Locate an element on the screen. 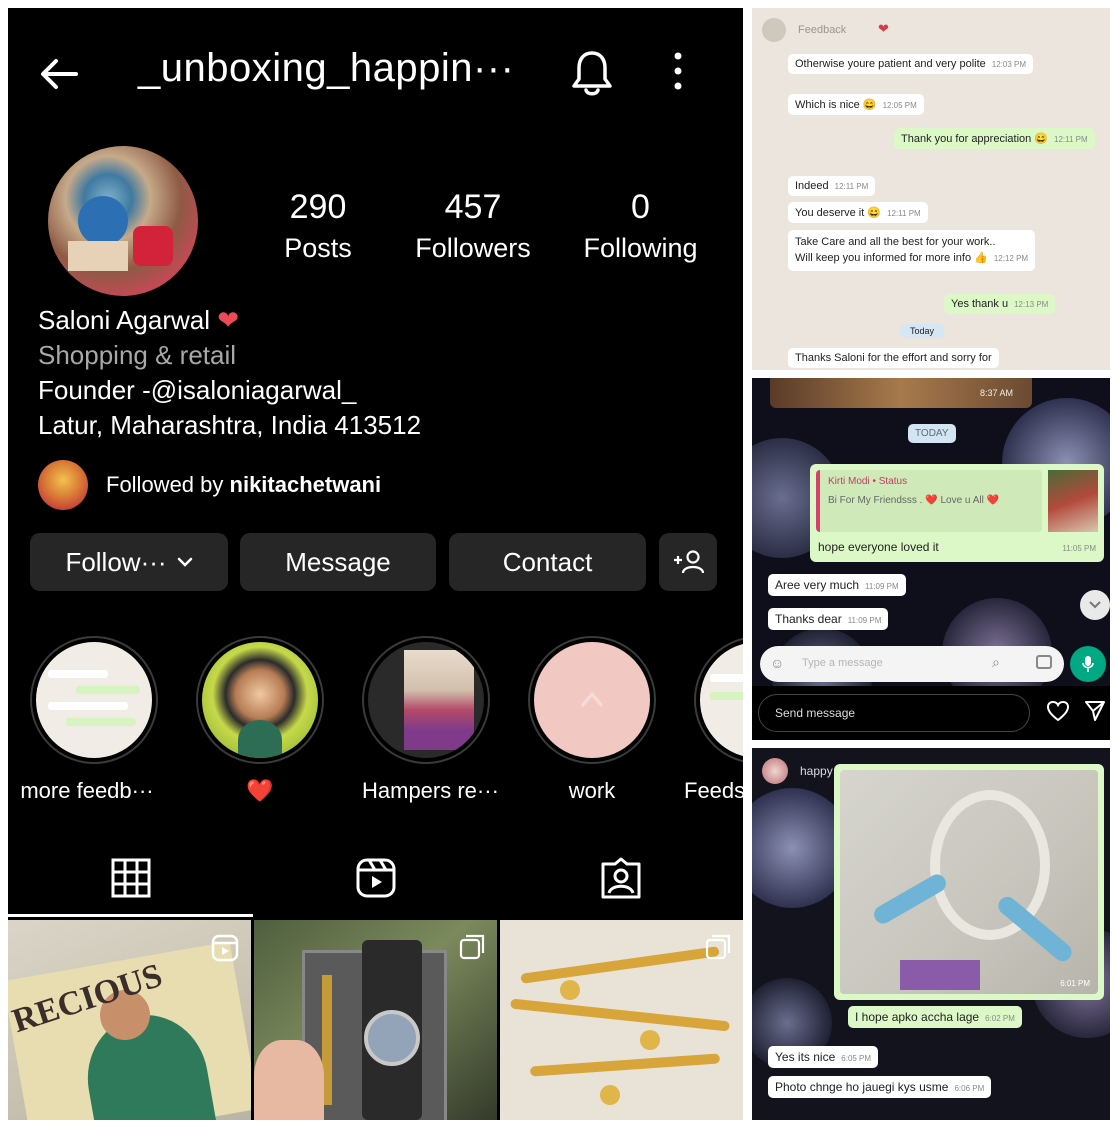 The width and height of the screenshot is (1115, 1123). follower-avatar is located at coordinates (63, 485).